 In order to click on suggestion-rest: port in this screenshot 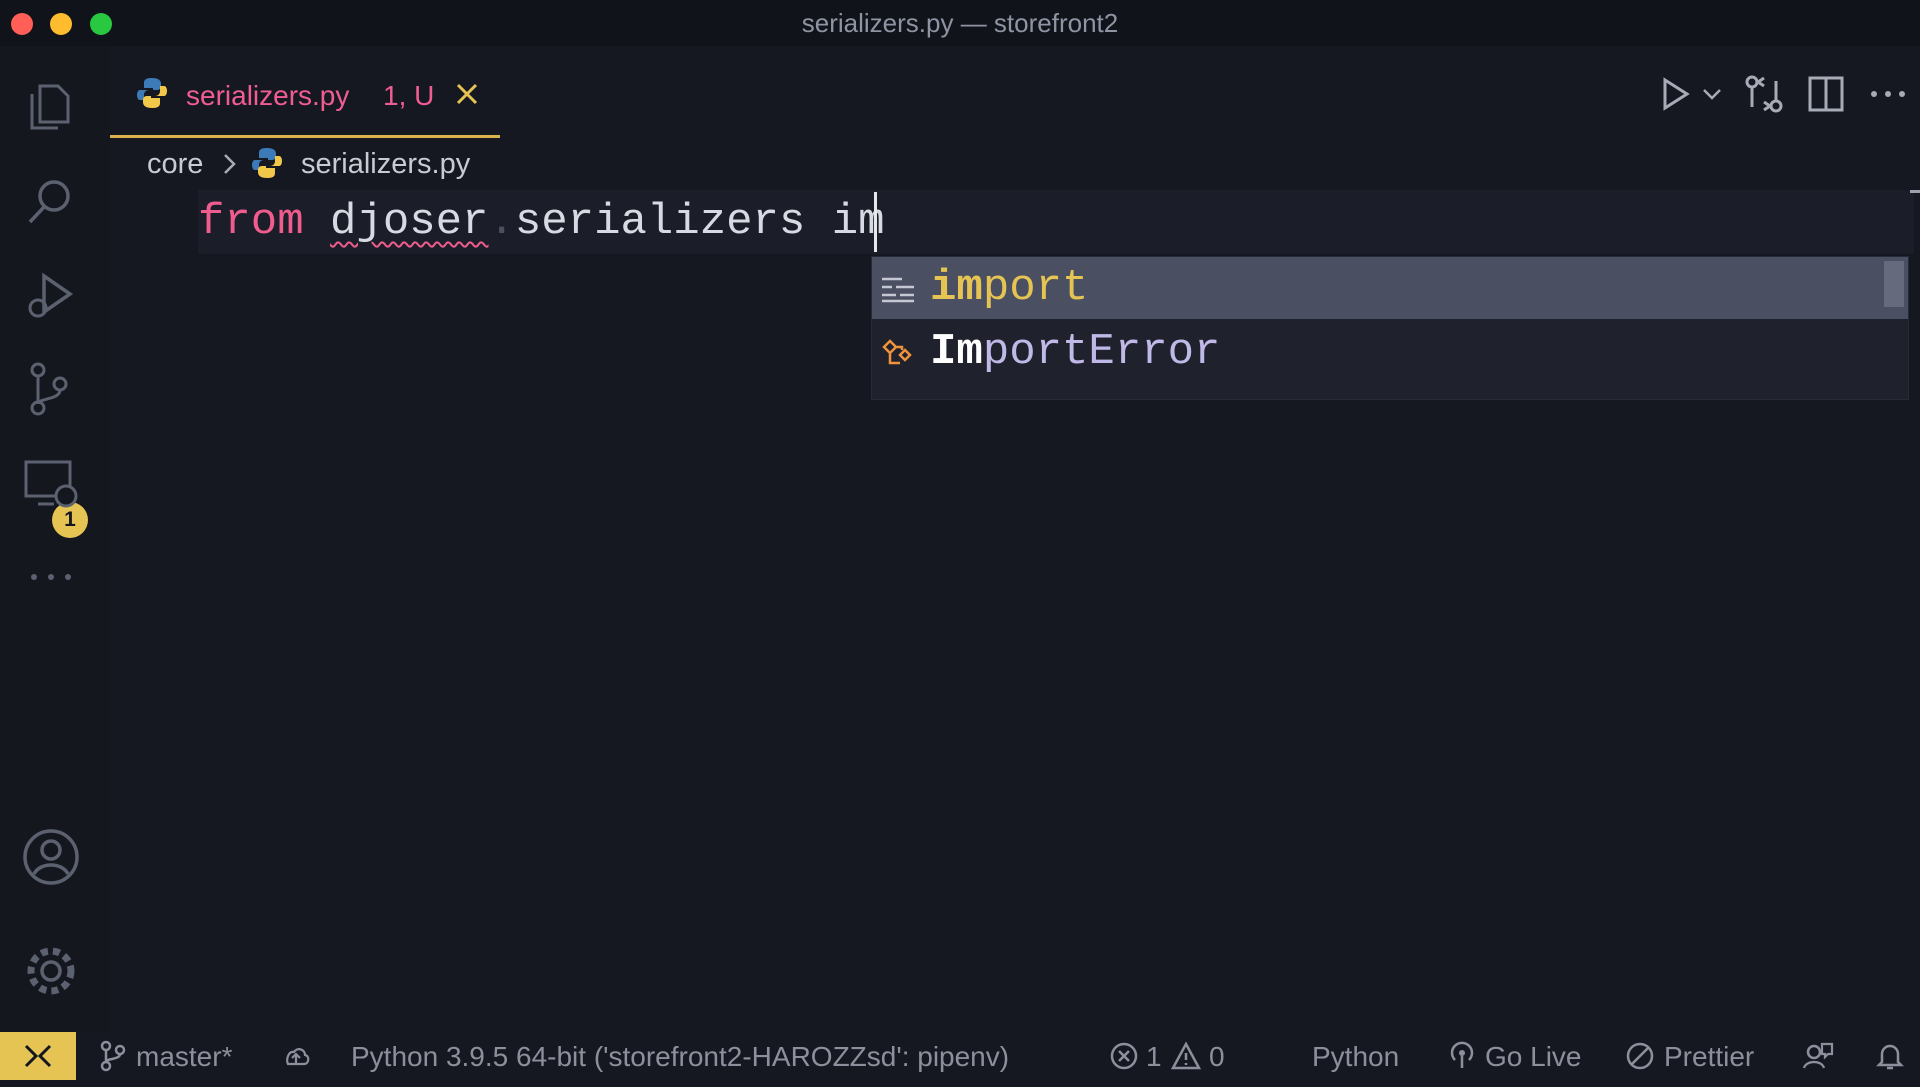, I will do `click(1035, 288)`.